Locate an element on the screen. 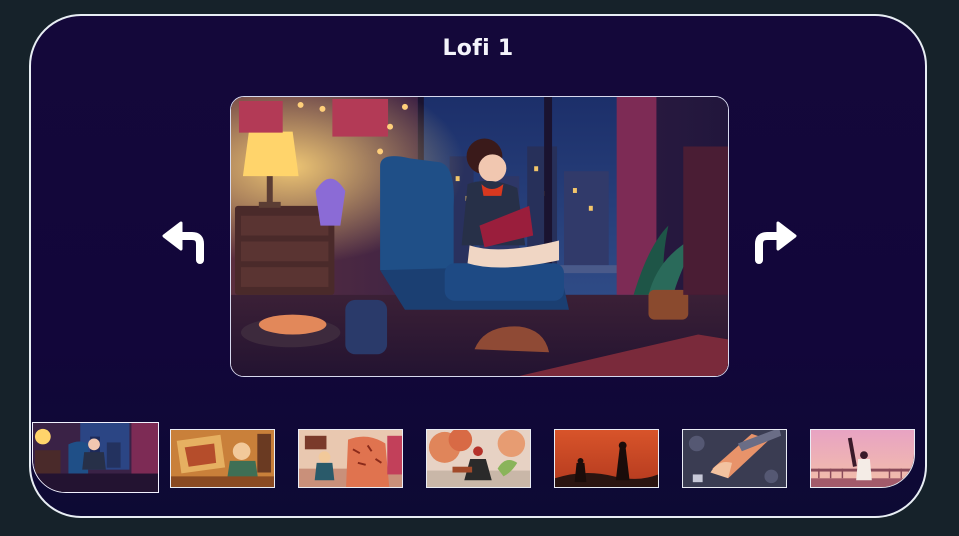 The width and height of the screenshot is (959, 536). gallery-title: Lofi 1 is located at coordinates (478, 48).